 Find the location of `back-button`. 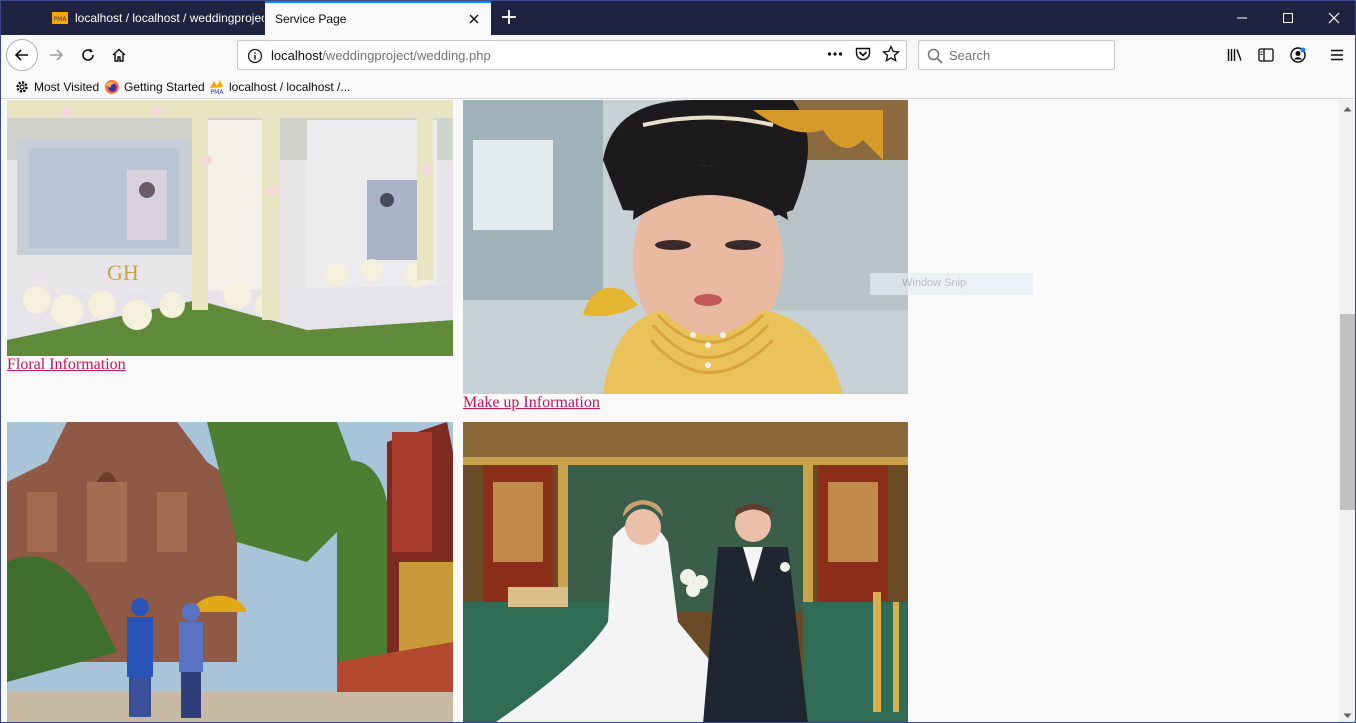

back-button is located at coordinates (22, 55).